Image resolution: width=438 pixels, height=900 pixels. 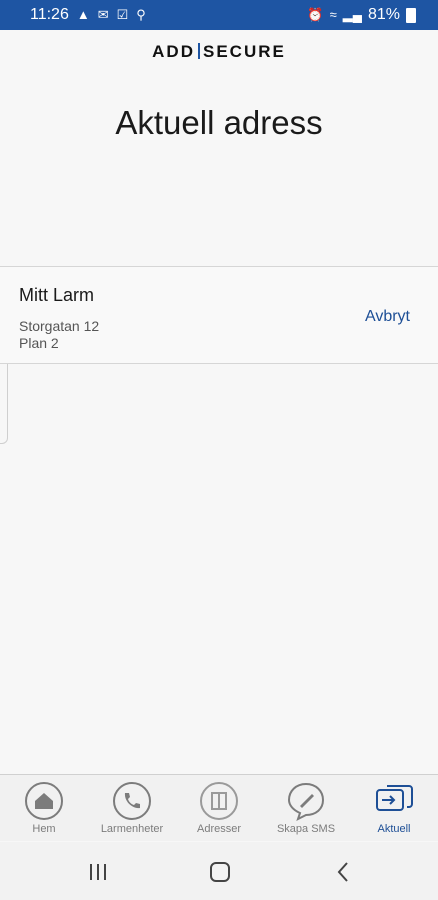 What do you see at coordinates (344, 872) in the screenshot?
I see `back-icon` at bounding box center [344, 872].